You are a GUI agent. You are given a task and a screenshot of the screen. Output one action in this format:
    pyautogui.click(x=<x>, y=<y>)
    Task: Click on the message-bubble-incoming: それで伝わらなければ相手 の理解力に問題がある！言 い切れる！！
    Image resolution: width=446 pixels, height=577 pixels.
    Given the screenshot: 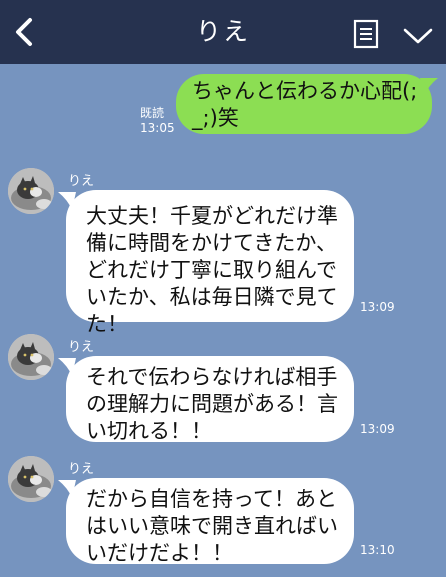 What is the action you would take?
    pyautogui.click(x=210, y=399)
    